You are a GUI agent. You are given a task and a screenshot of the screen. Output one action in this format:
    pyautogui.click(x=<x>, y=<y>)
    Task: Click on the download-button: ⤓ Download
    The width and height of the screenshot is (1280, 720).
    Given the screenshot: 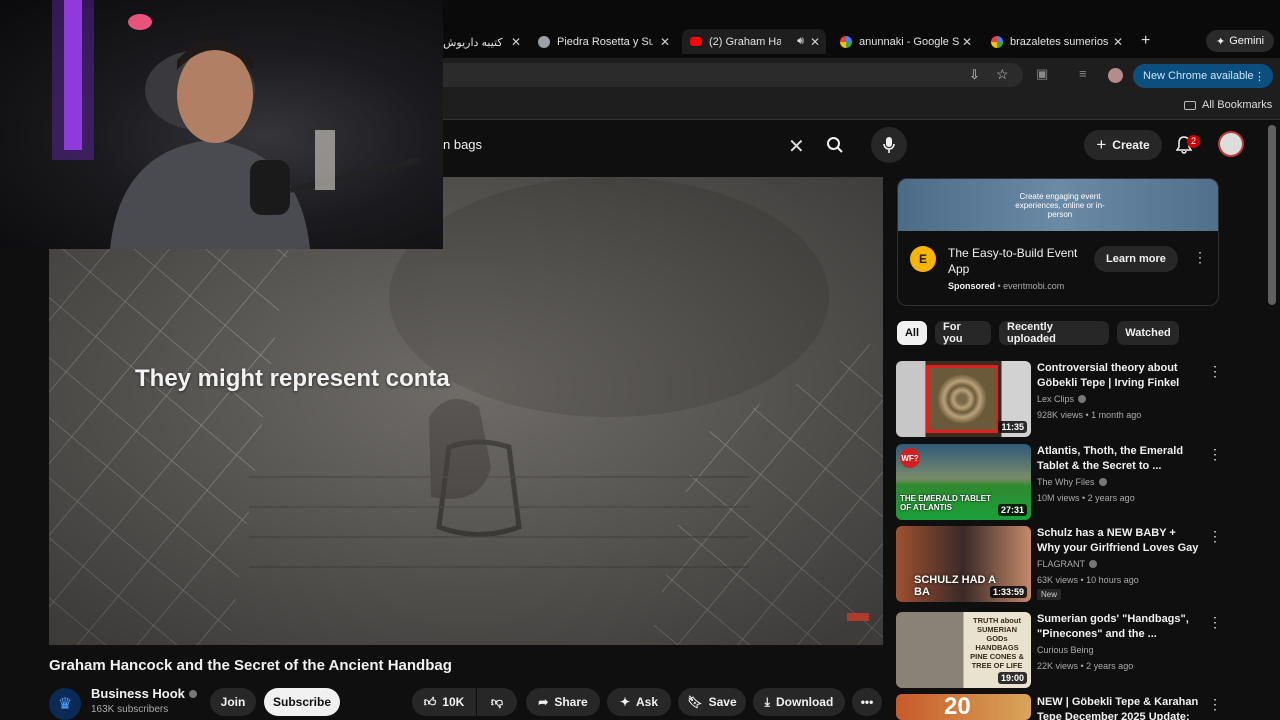 What is the action you would take?
    pyautogui.click(x=799, y=702)
    